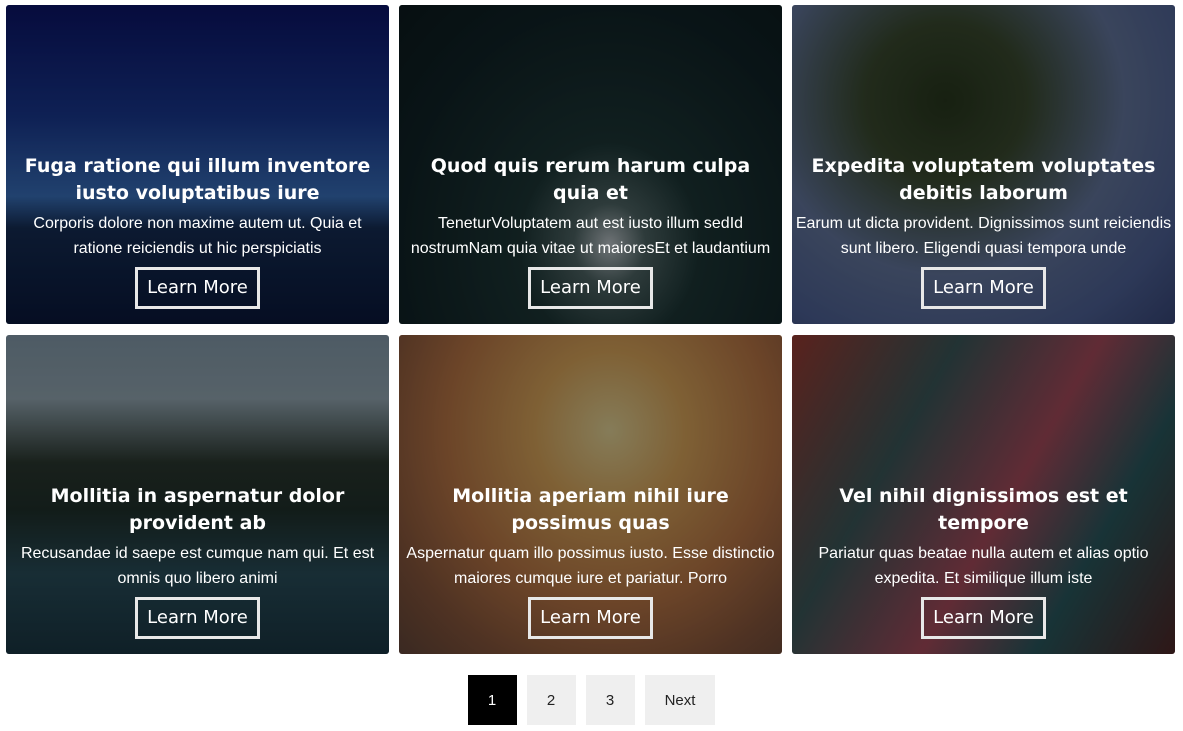 Image resolution: width=1183 pixels, height=731 pixels. I want to click on page-2-button: 2, so click(551, 700).